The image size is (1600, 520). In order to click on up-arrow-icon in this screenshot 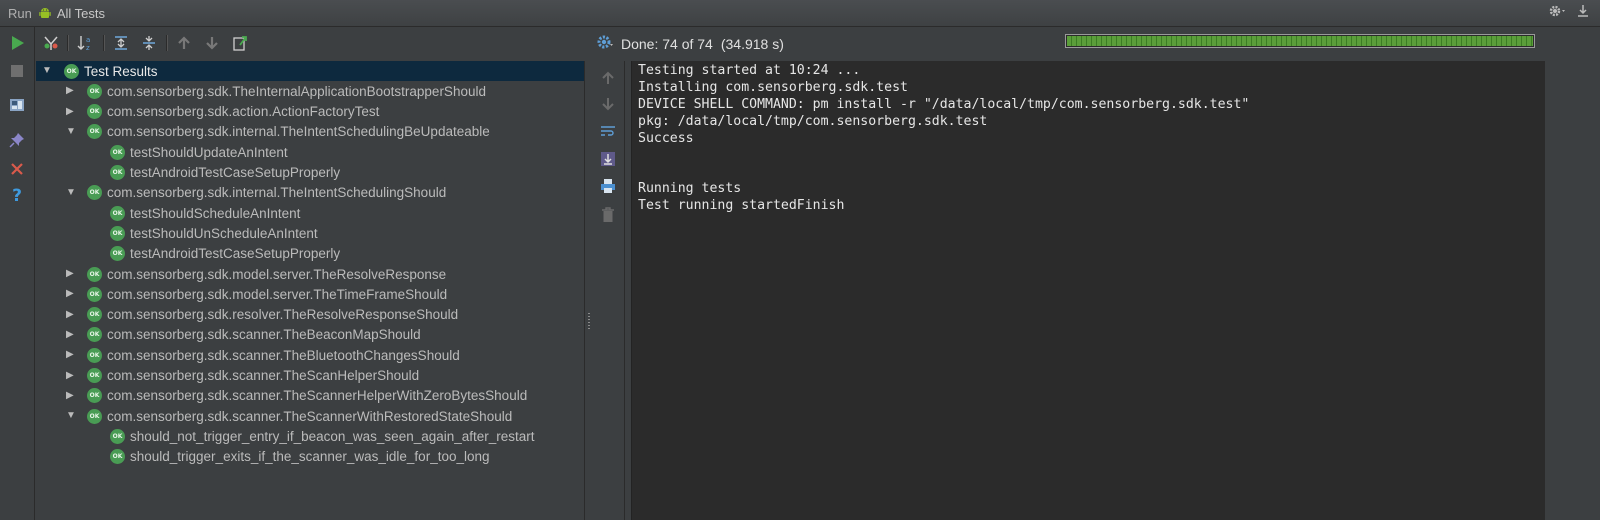, I will do `click(608, 78)`.